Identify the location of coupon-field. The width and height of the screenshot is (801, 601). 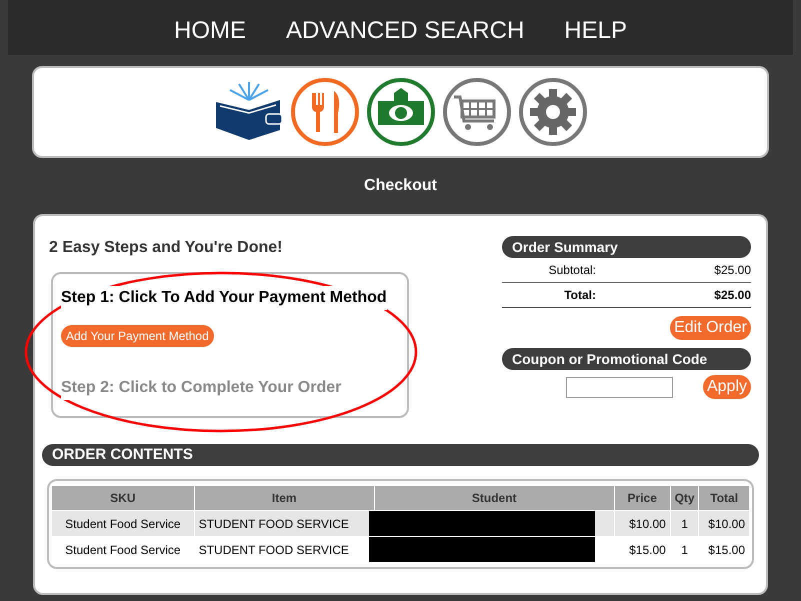
(619, 387).